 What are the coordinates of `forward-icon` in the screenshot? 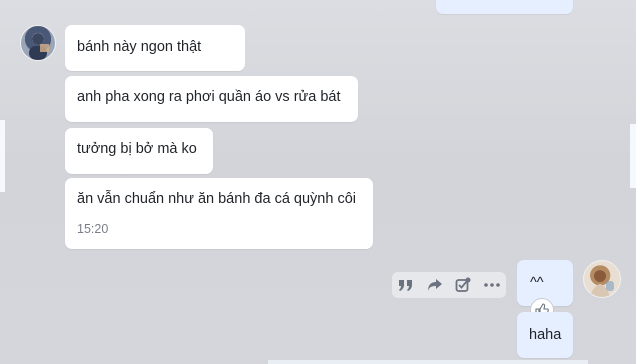 It's located at (435, 285).